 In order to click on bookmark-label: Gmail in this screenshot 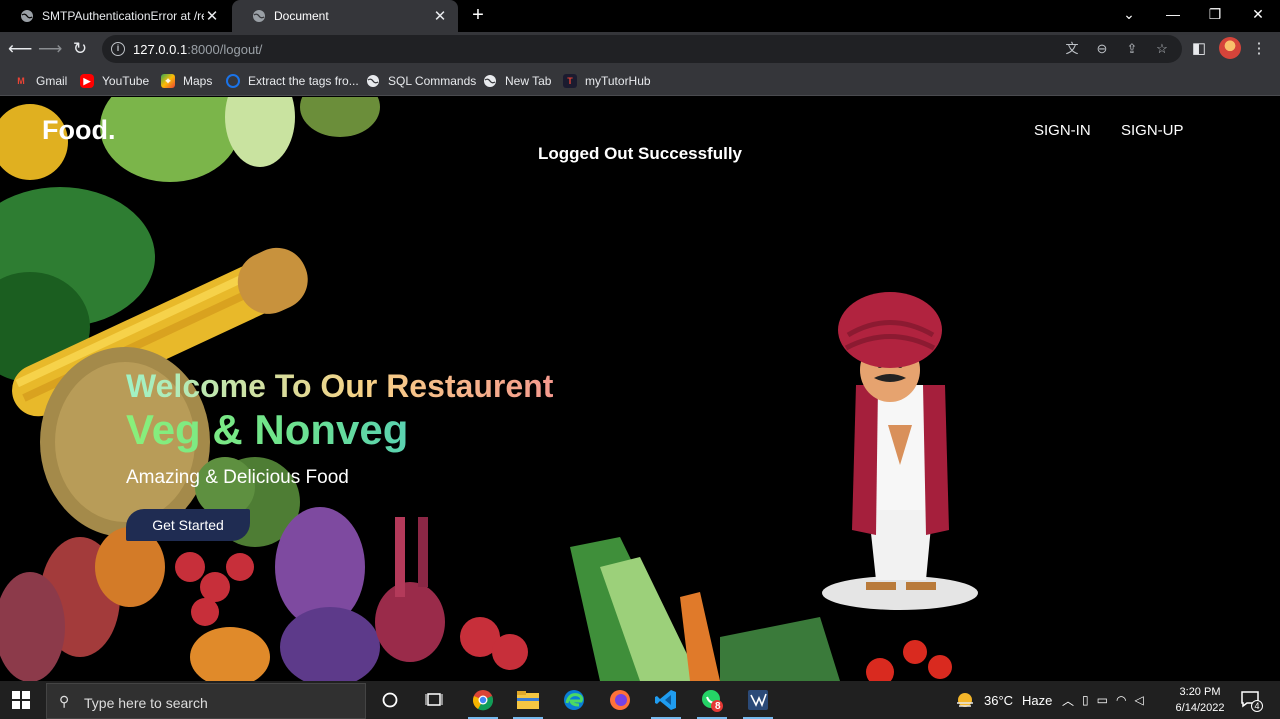, I will do `click(52, 81)`.